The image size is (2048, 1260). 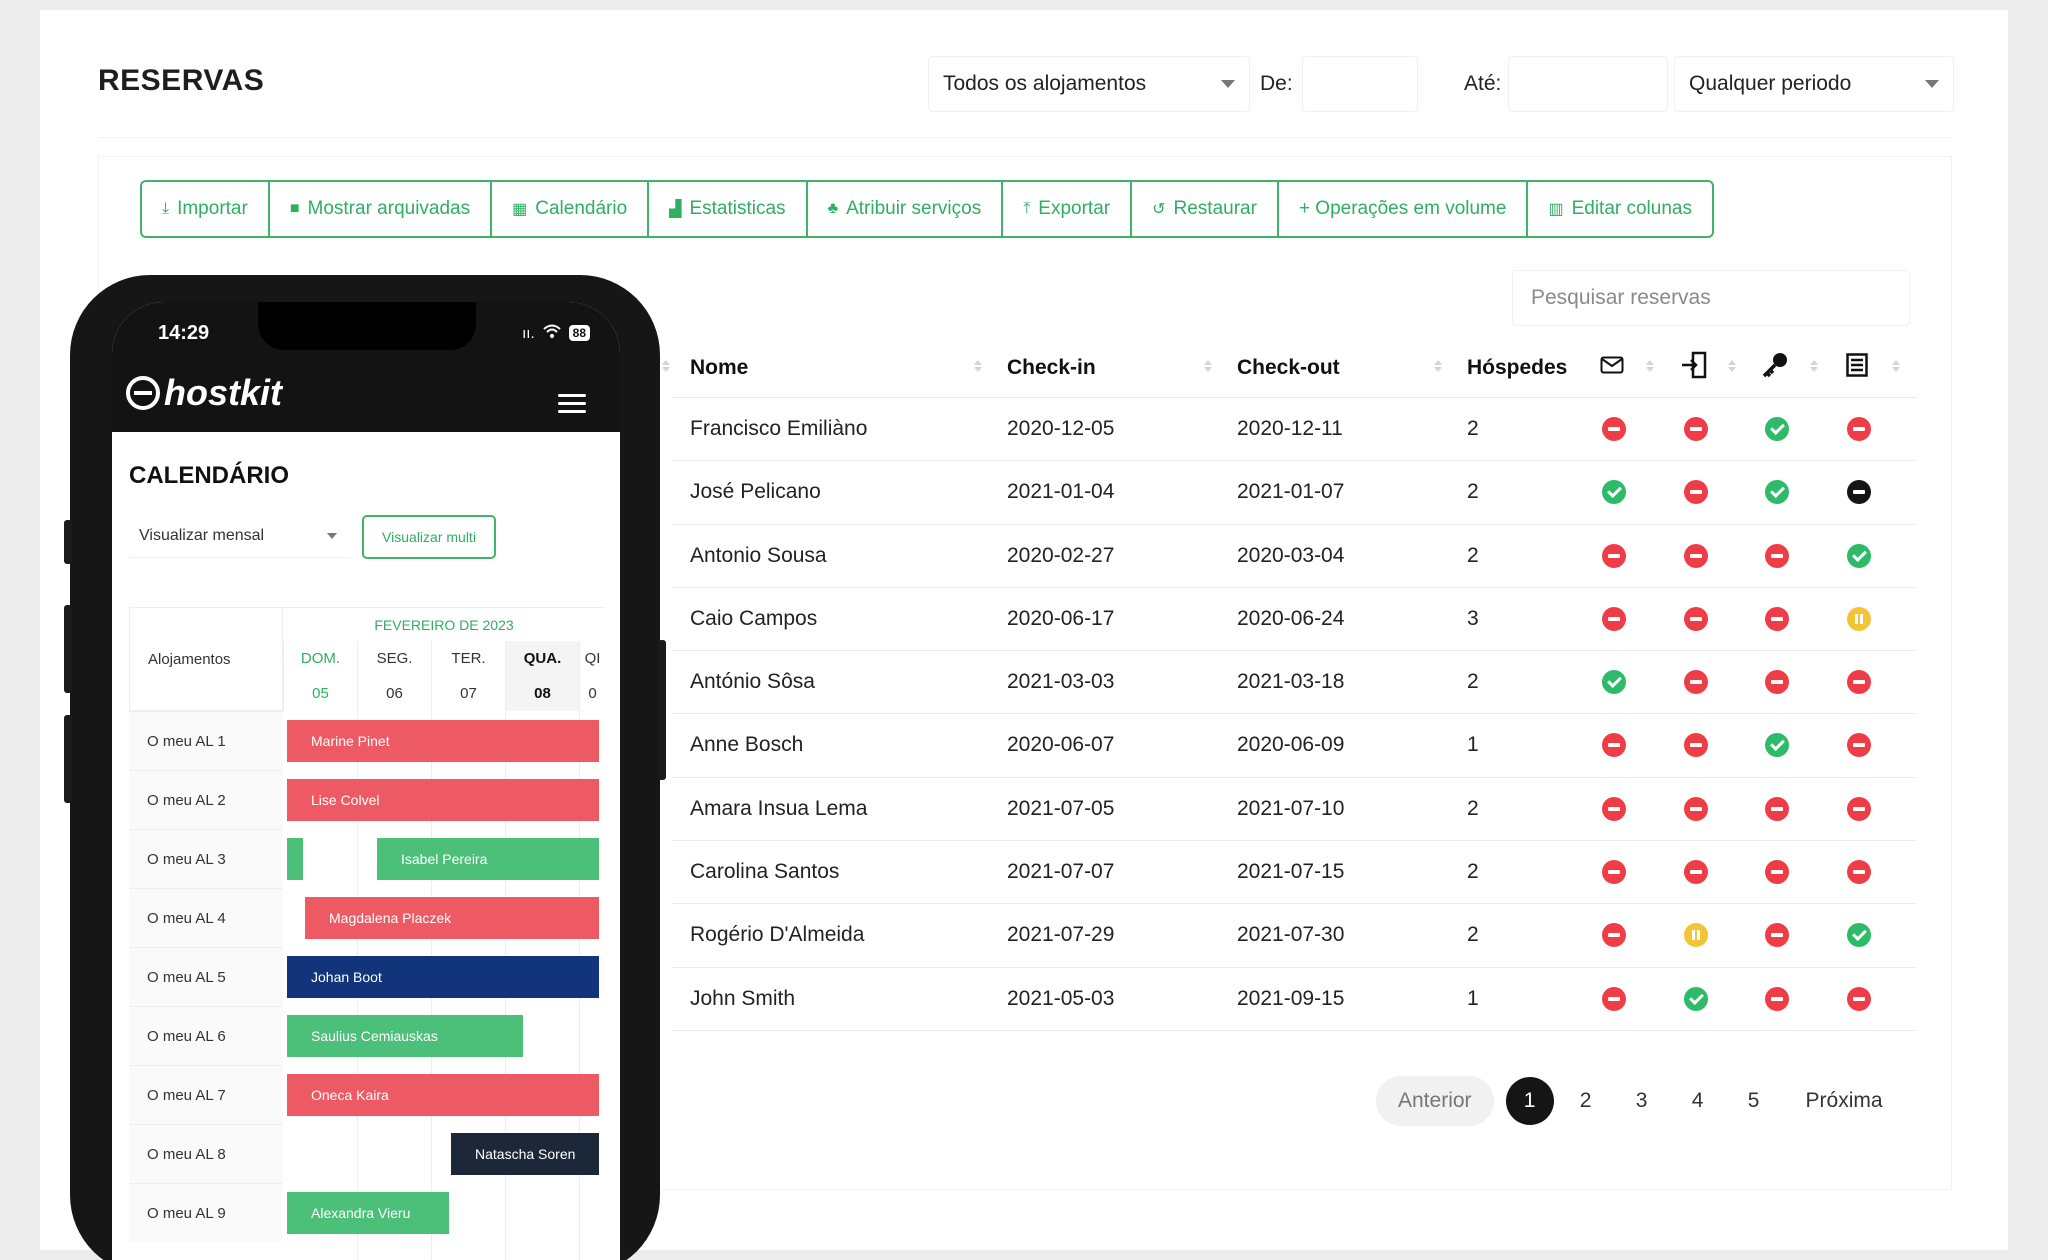 I want to click on column-guests: Hóspedes, so click(x=1517, y=368).